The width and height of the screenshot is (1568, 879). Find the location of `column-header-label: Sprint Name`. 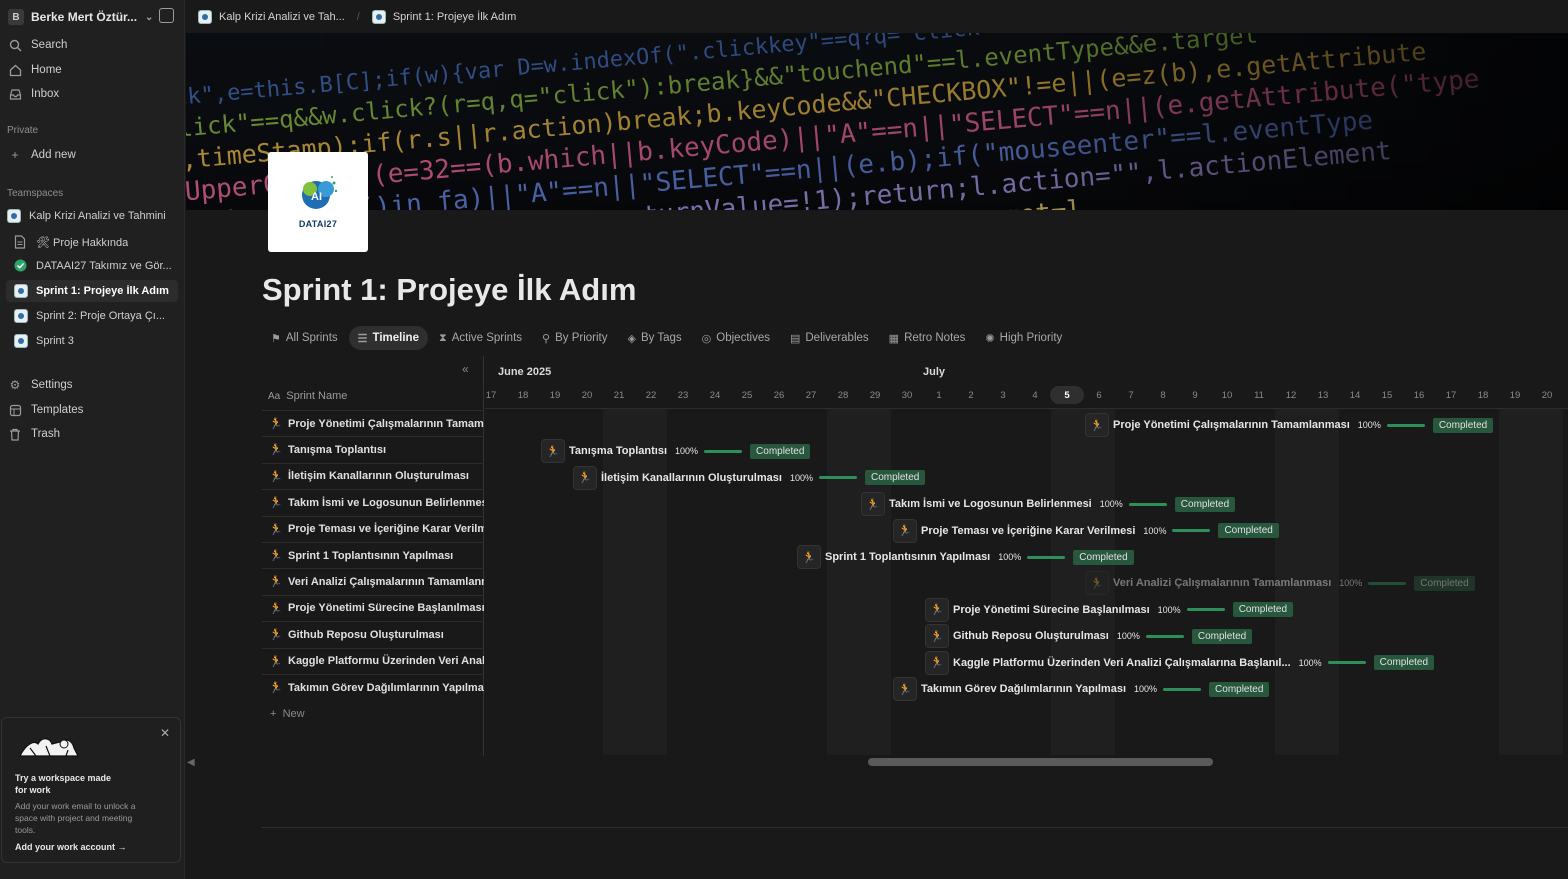

column-header-label: Sprint Name is located at coordinates (317, 396).